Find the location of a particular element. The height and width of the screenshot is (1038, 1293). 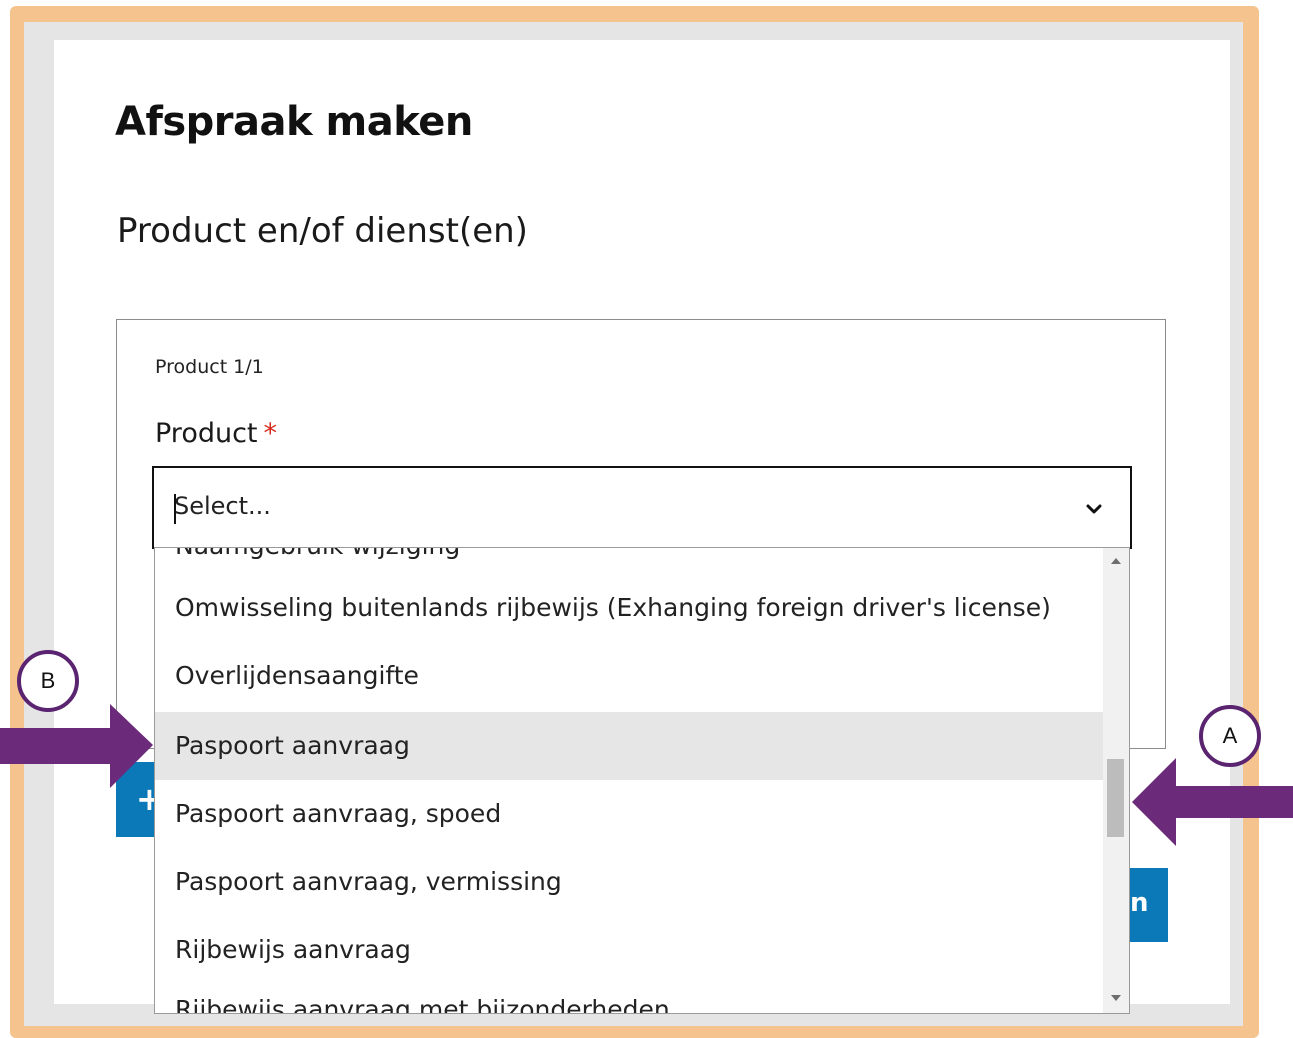

scrollbar-thumb is located at coordinates (1115, 798).